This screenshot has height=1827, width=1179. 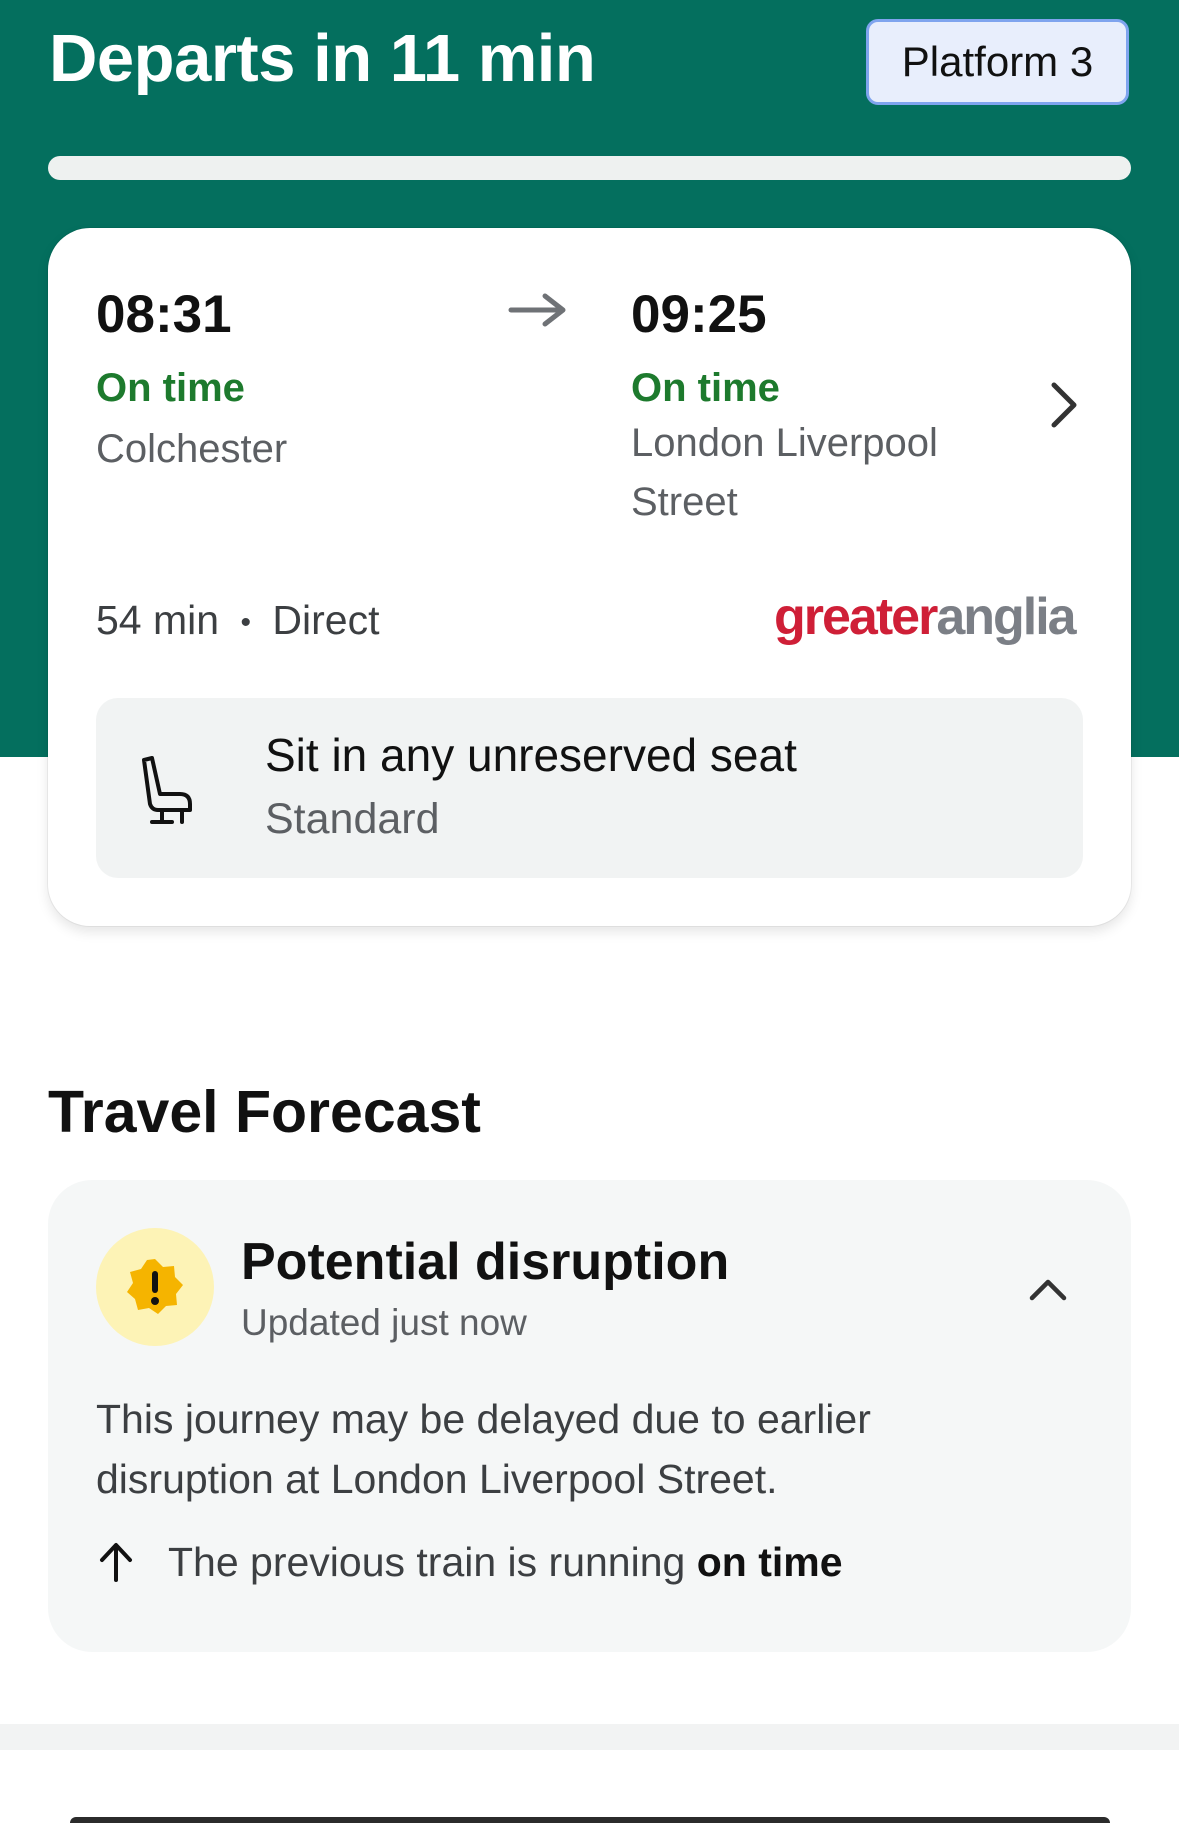 What do you see at coordinates (158, 620) in the screenshot?
I see `journey-duration: 54 min` at bounding box center [158, 620].